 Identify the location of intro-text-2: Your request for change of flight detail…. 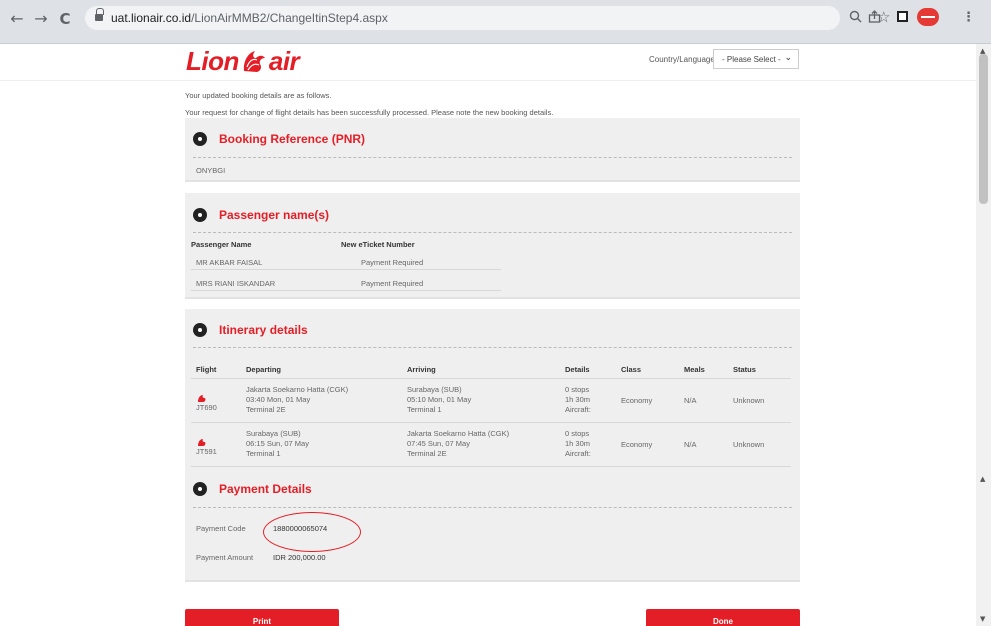
(369, 112).